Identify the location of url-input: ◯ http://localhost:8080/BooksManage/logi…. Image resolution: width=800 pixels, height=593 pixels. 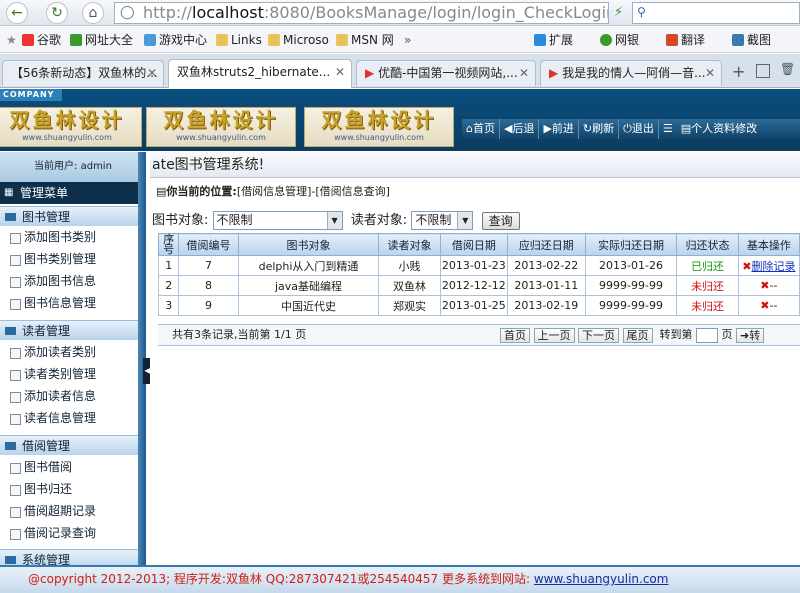
(361, 13).